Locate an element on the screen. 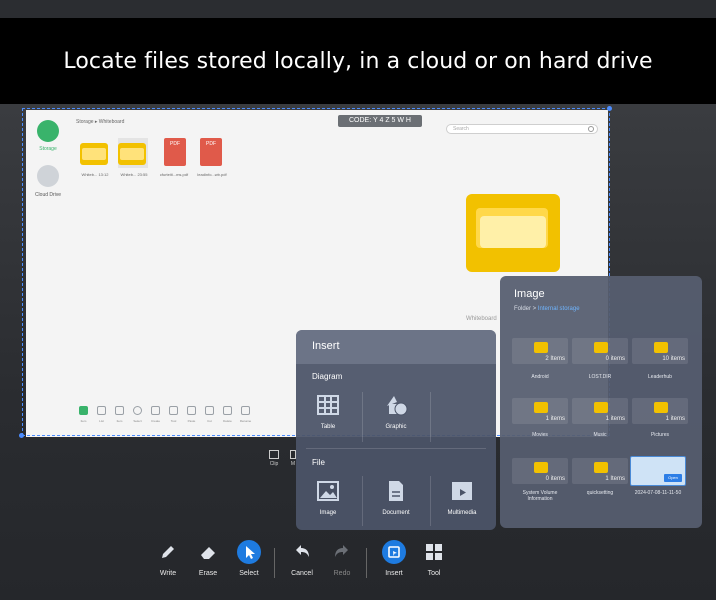 Image resolution: width=716 pixels, height=600 pixels. cancel-button: Cancel is located at coordinates (302, 559).